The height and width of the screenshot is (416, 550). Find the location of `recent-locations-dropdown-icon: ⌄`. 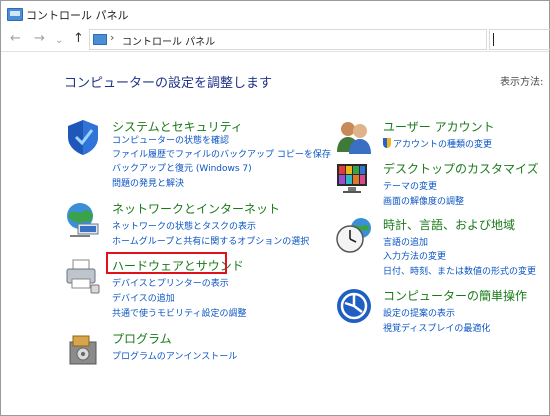

recent-locations-dropdown-icon: ⌄ is located at coordinates (59, 41).